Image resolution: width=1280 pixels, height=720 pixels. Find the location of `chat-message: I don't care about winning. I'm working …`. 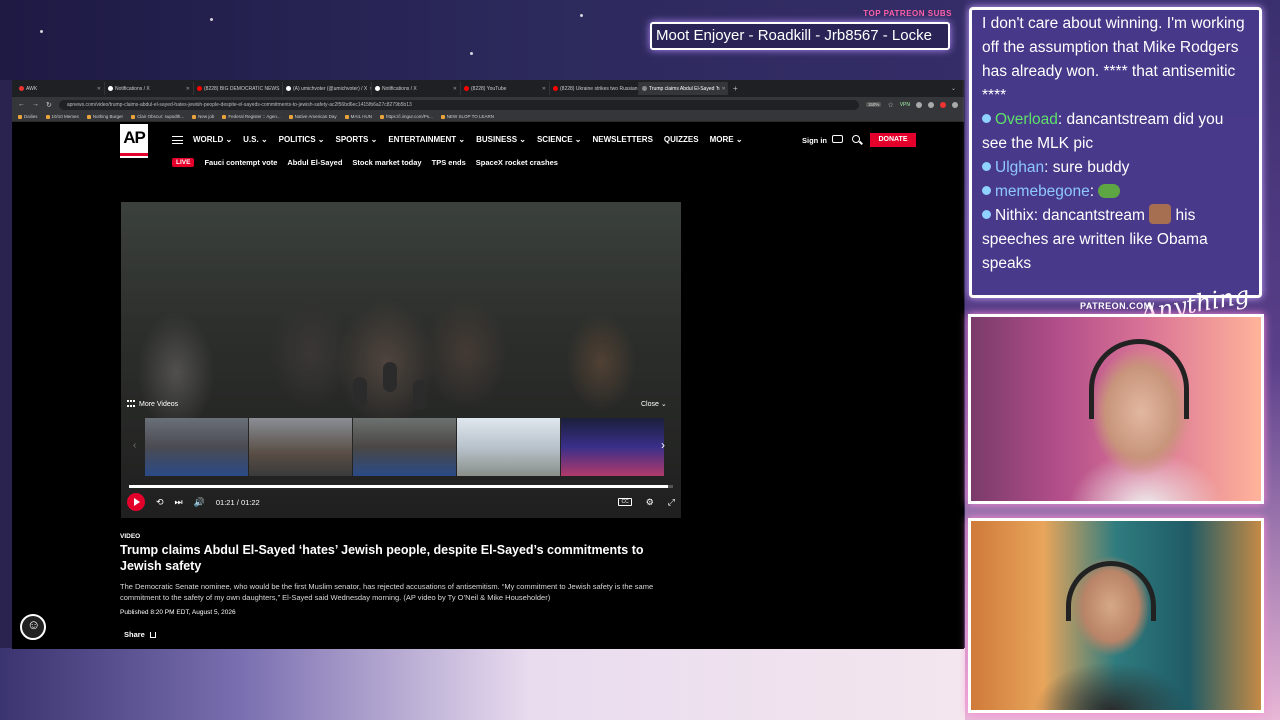

chat-message: I don't care about winning. I'm working … is located at coordinates (1115, 60).